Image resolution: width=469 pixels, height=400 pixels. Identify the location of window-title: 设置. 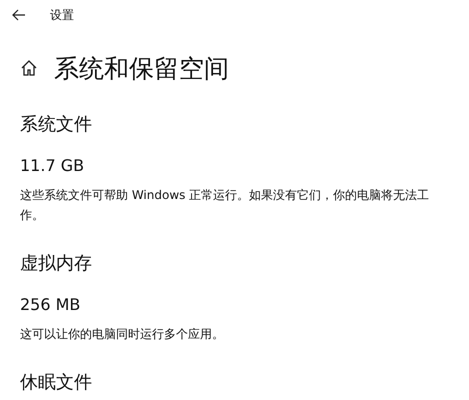
(62, 15).